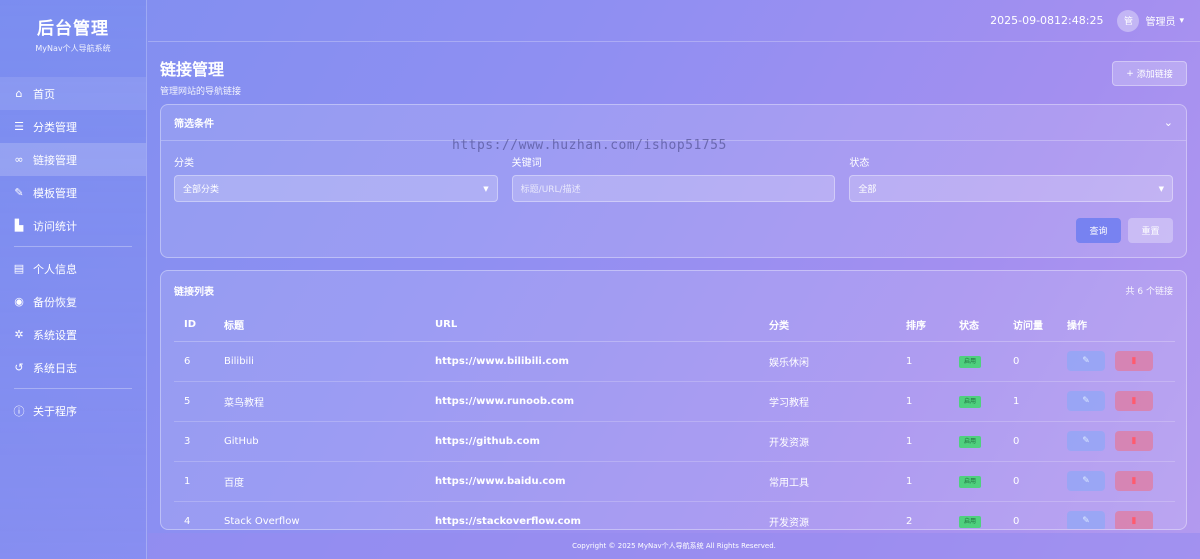  What do you see at coordinates (55, 193) in the screenshot?
I see `sidebar-item-label: 模板管理` at bounding box center [55, 193].